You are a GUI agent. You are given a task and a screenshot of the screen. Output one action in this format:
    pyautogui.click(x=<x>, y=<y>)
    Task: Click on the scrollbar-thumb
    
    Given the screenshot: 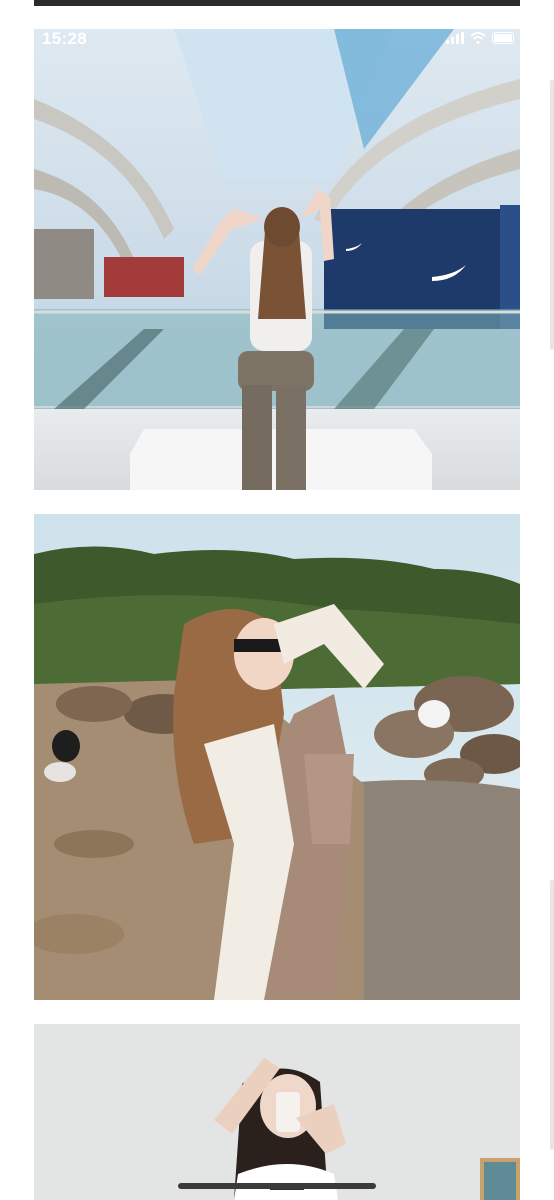 What is the action you would take?
    pyautogui.click(x=552, y=1015)
    